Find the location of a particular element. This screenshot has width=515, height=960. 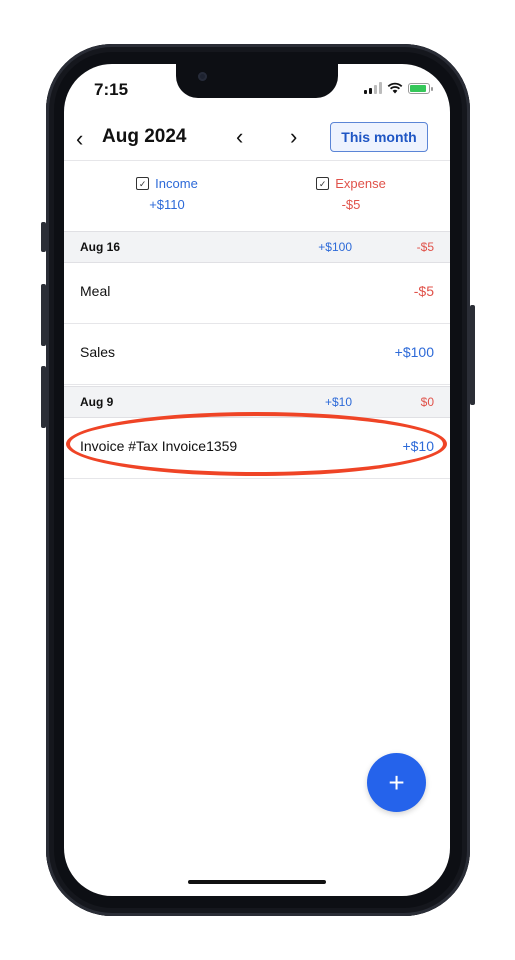

volume-down-button is located at coordinates (43, 397).